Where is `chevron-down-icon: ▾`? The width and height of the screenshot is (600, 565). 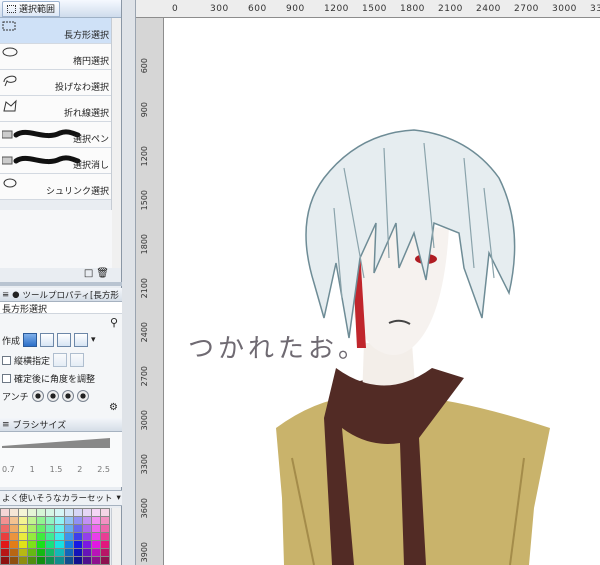
chevron-down-icon: ▾ is located at coordinates (119, 498).